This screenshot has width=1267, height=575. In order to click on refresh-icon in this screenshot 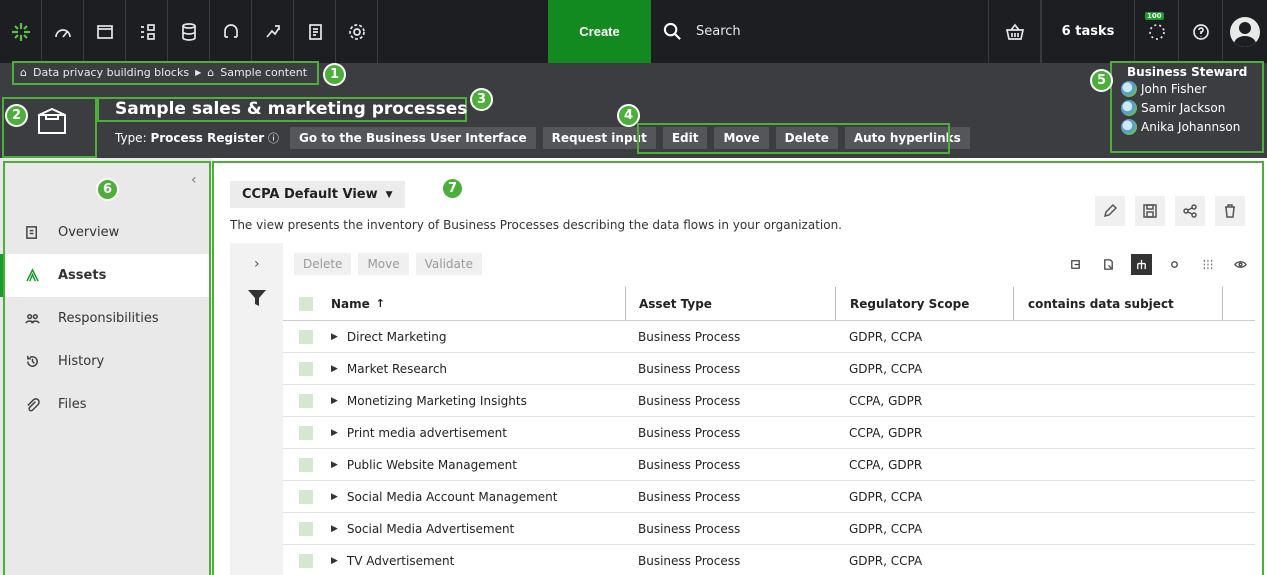, I will do `click(1075, 264)`.